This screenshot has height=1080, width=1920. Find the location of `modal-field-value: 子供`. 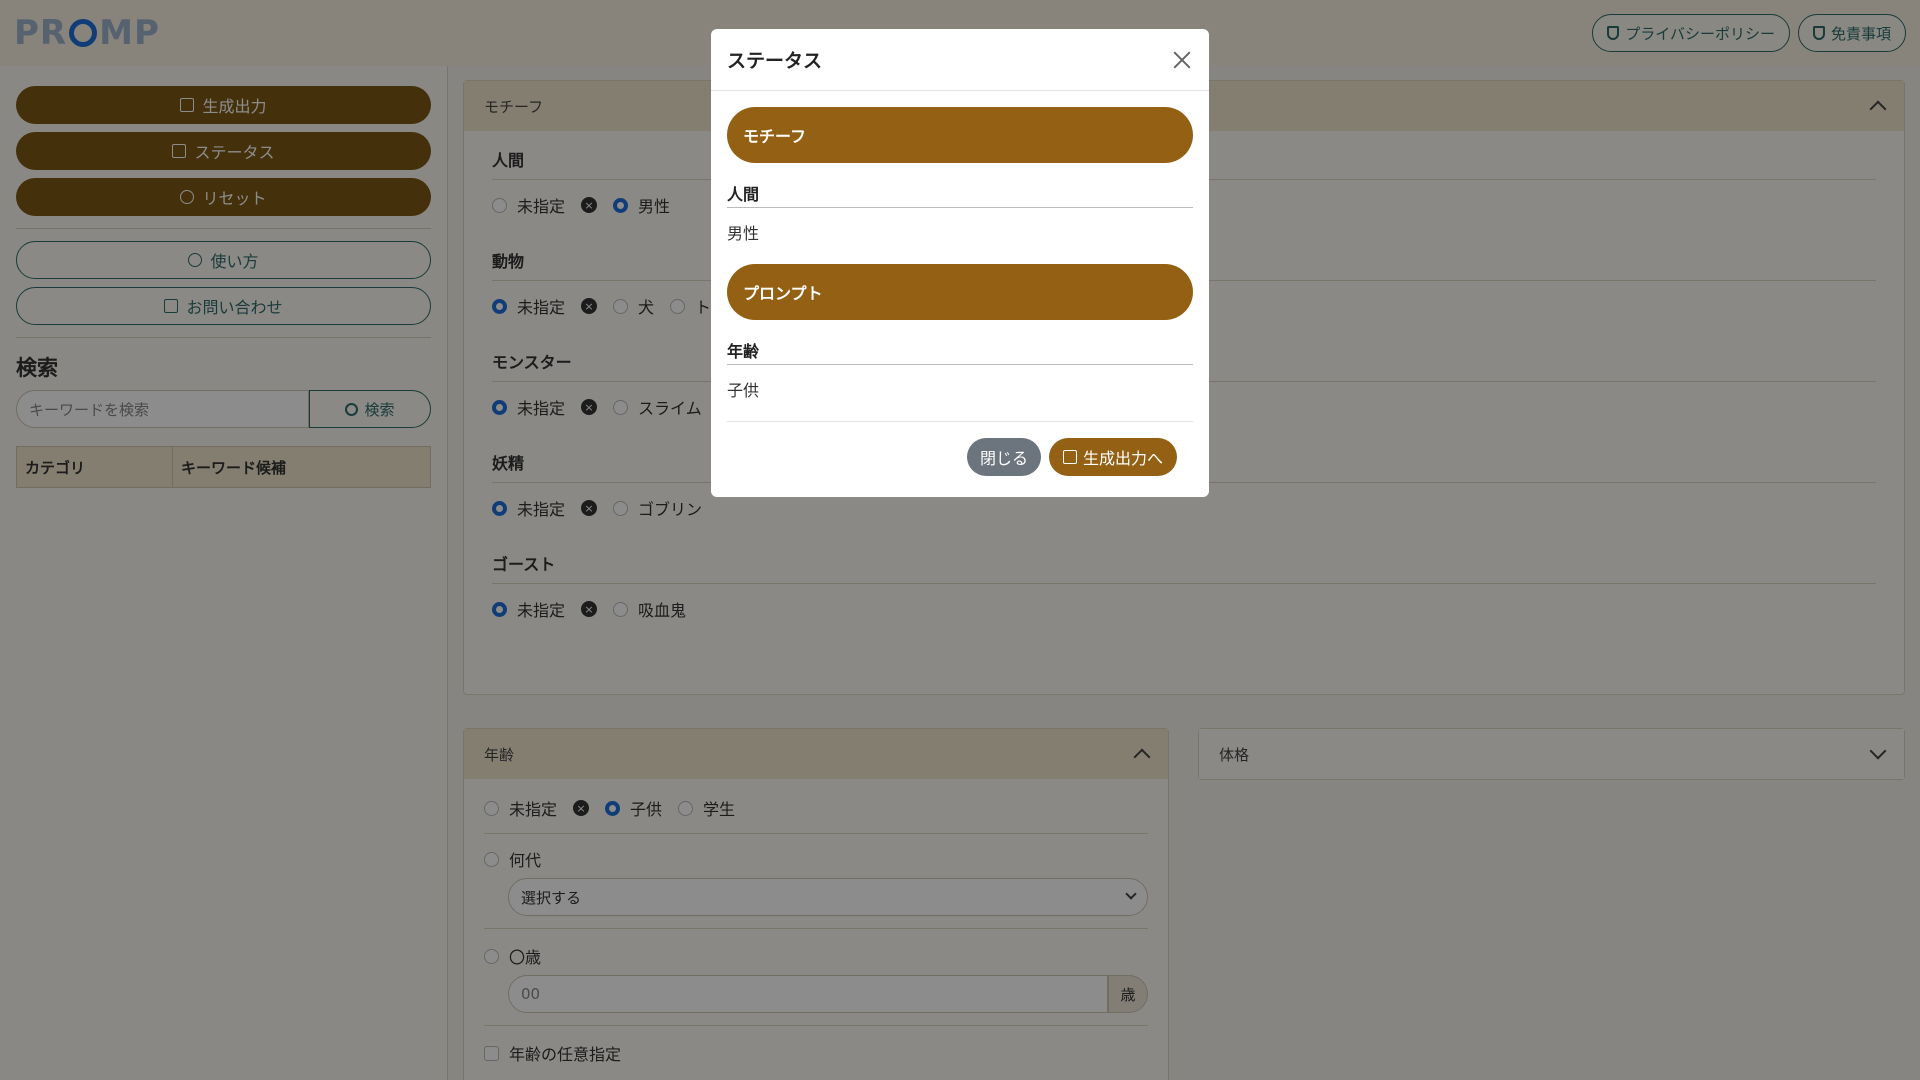

modal-field-value: 子供 is located at coordinates (743, 390).